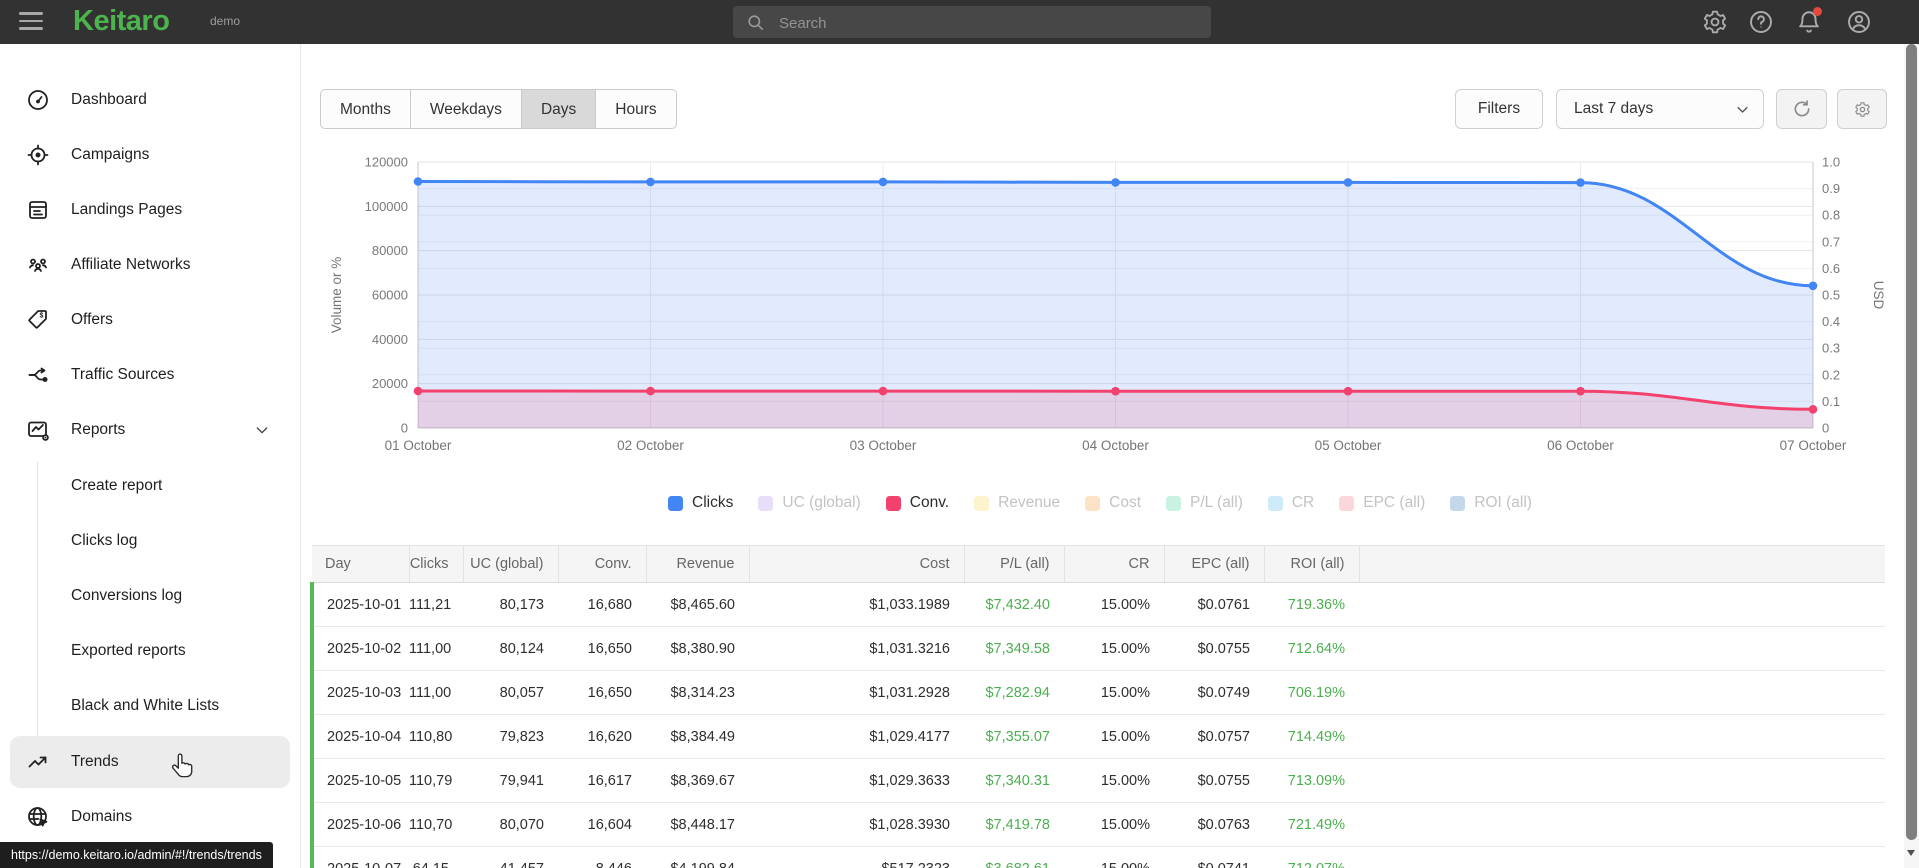 The height and width of the screenshot is (868, 1919). What do you see at coordinates (1503, 502) in the screenshot?
I see `legend-label: ROI (all)` at bounding box center [1503, 502].